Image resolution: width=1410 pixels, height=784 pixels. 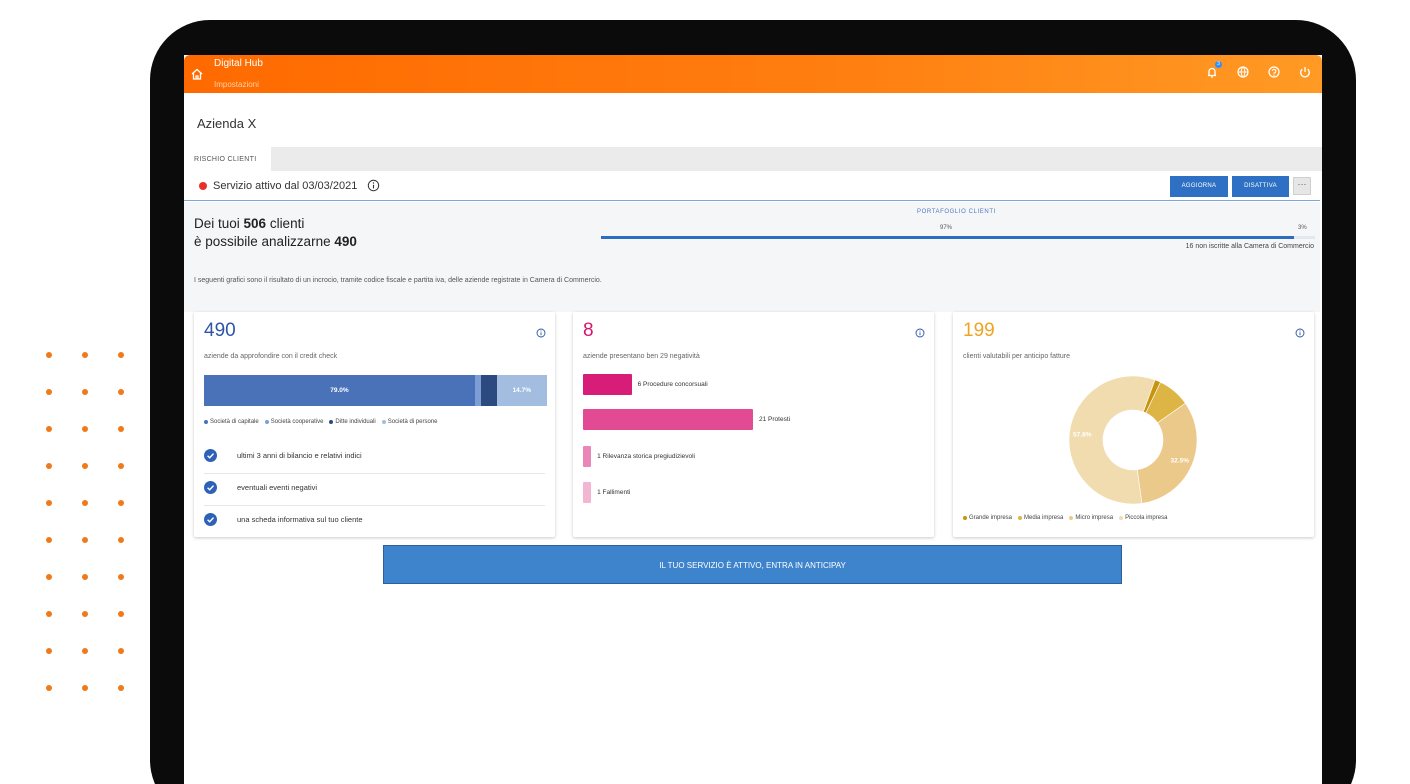 I want to click on portfolio-progress-fill, so click(x=947, y=237).